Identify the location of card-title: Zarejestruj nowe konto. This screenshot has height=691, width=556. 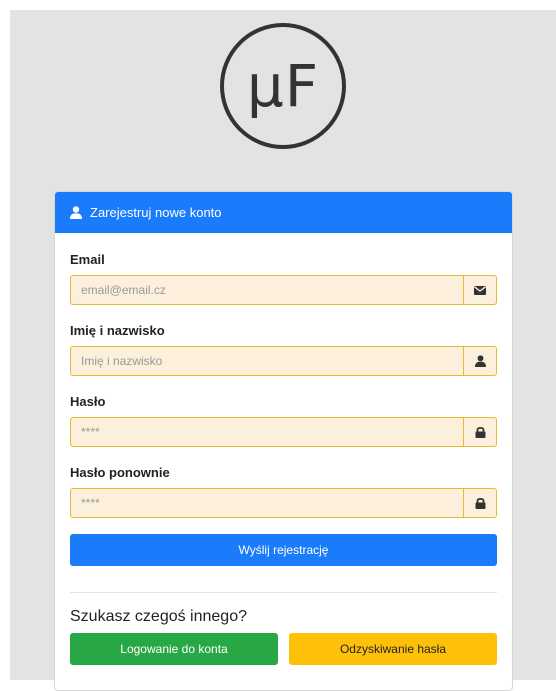
(156, 212).